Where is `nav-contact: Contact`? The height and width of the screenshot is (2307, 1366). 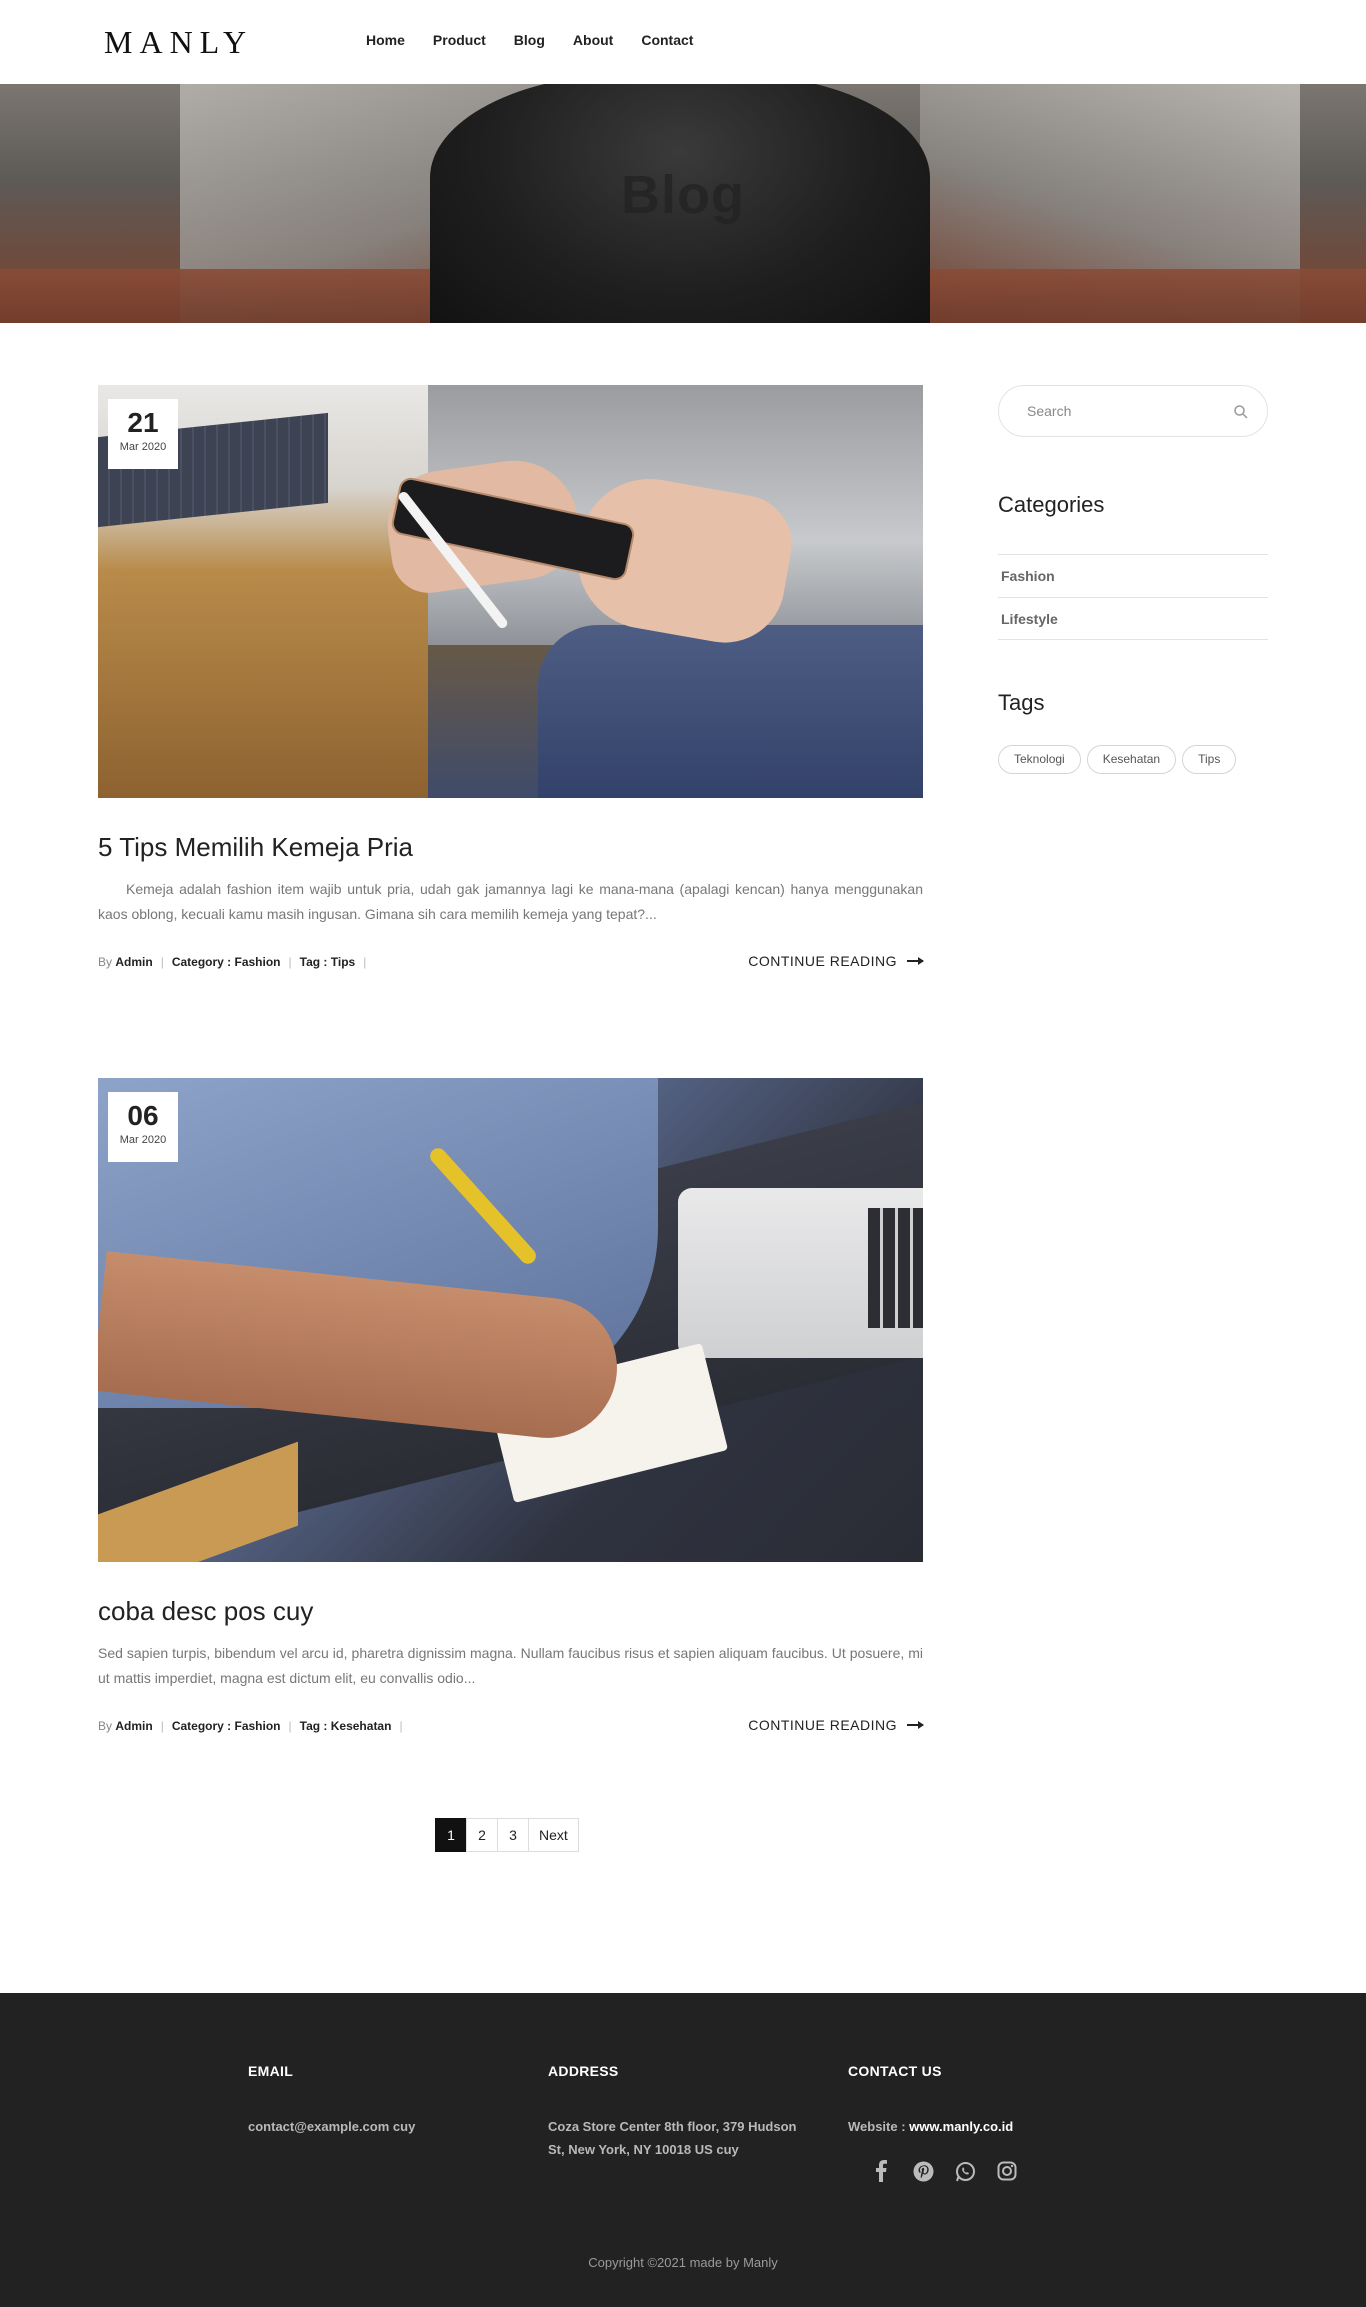
nav-contact: Contact is located at coordinates (667, 40).